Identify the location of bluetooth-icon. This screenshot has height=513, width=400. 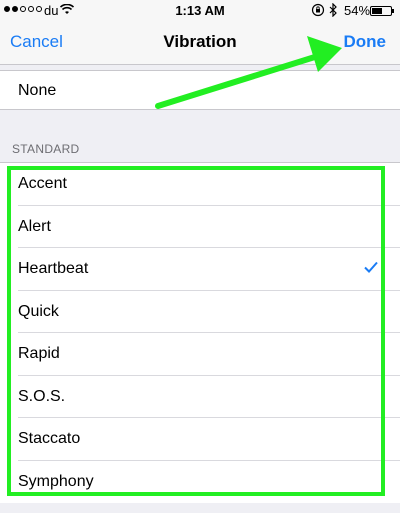
(333, 10).